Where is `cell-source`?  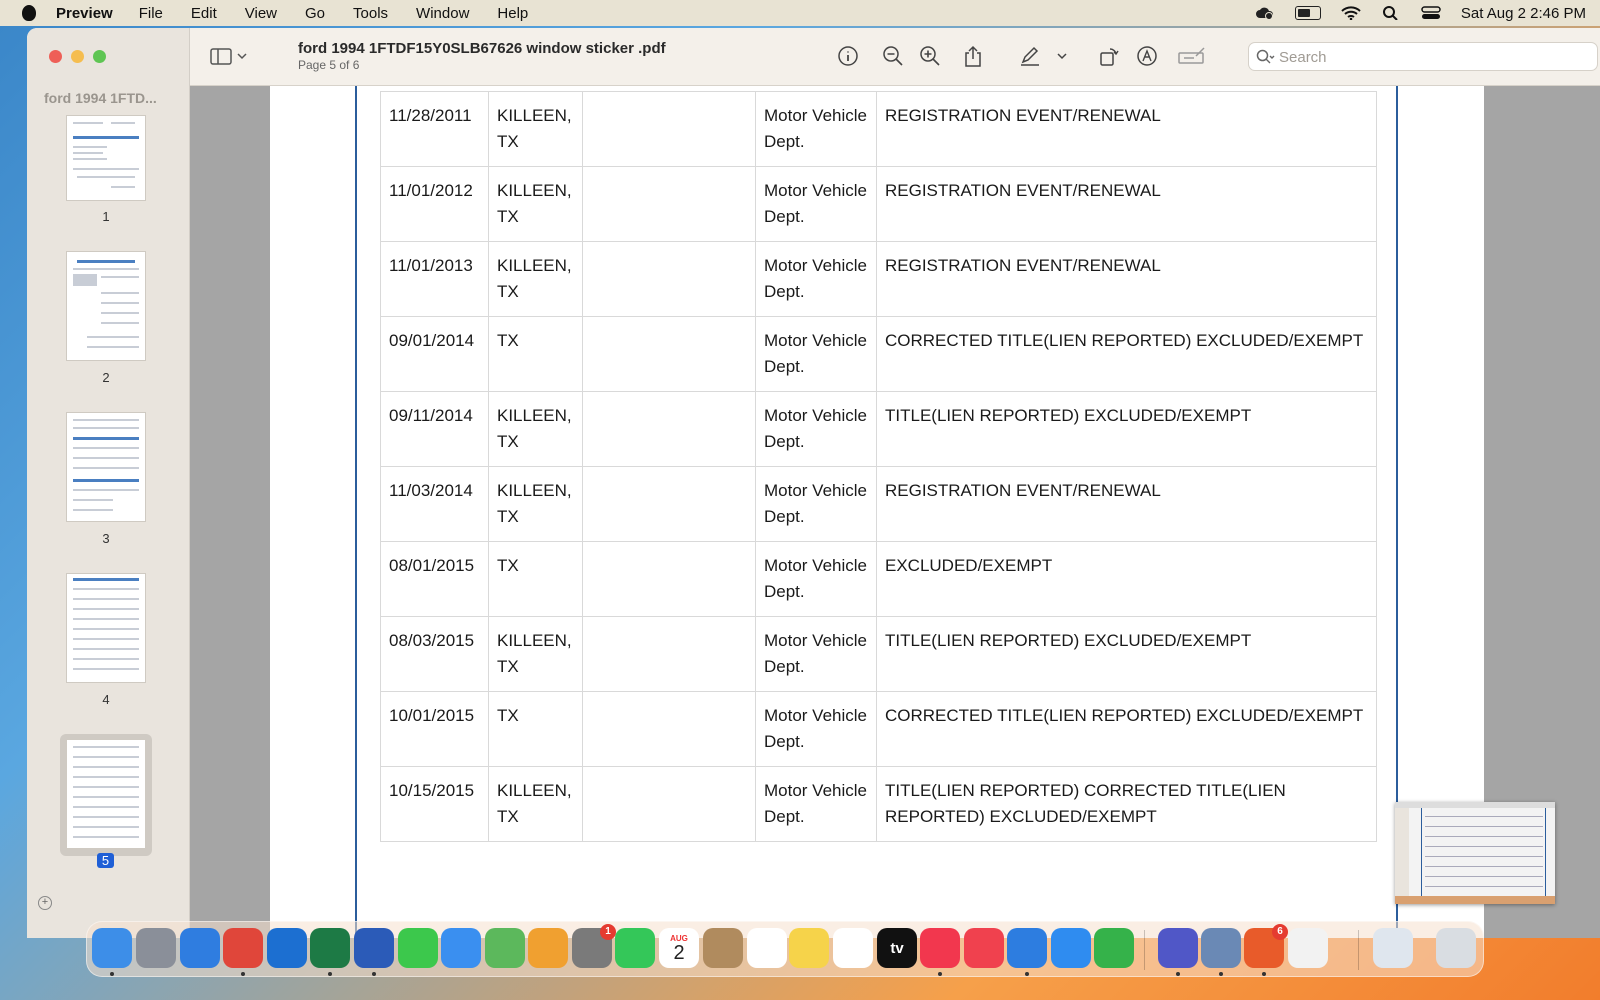
cell-source is located at coordinates (669, 579).